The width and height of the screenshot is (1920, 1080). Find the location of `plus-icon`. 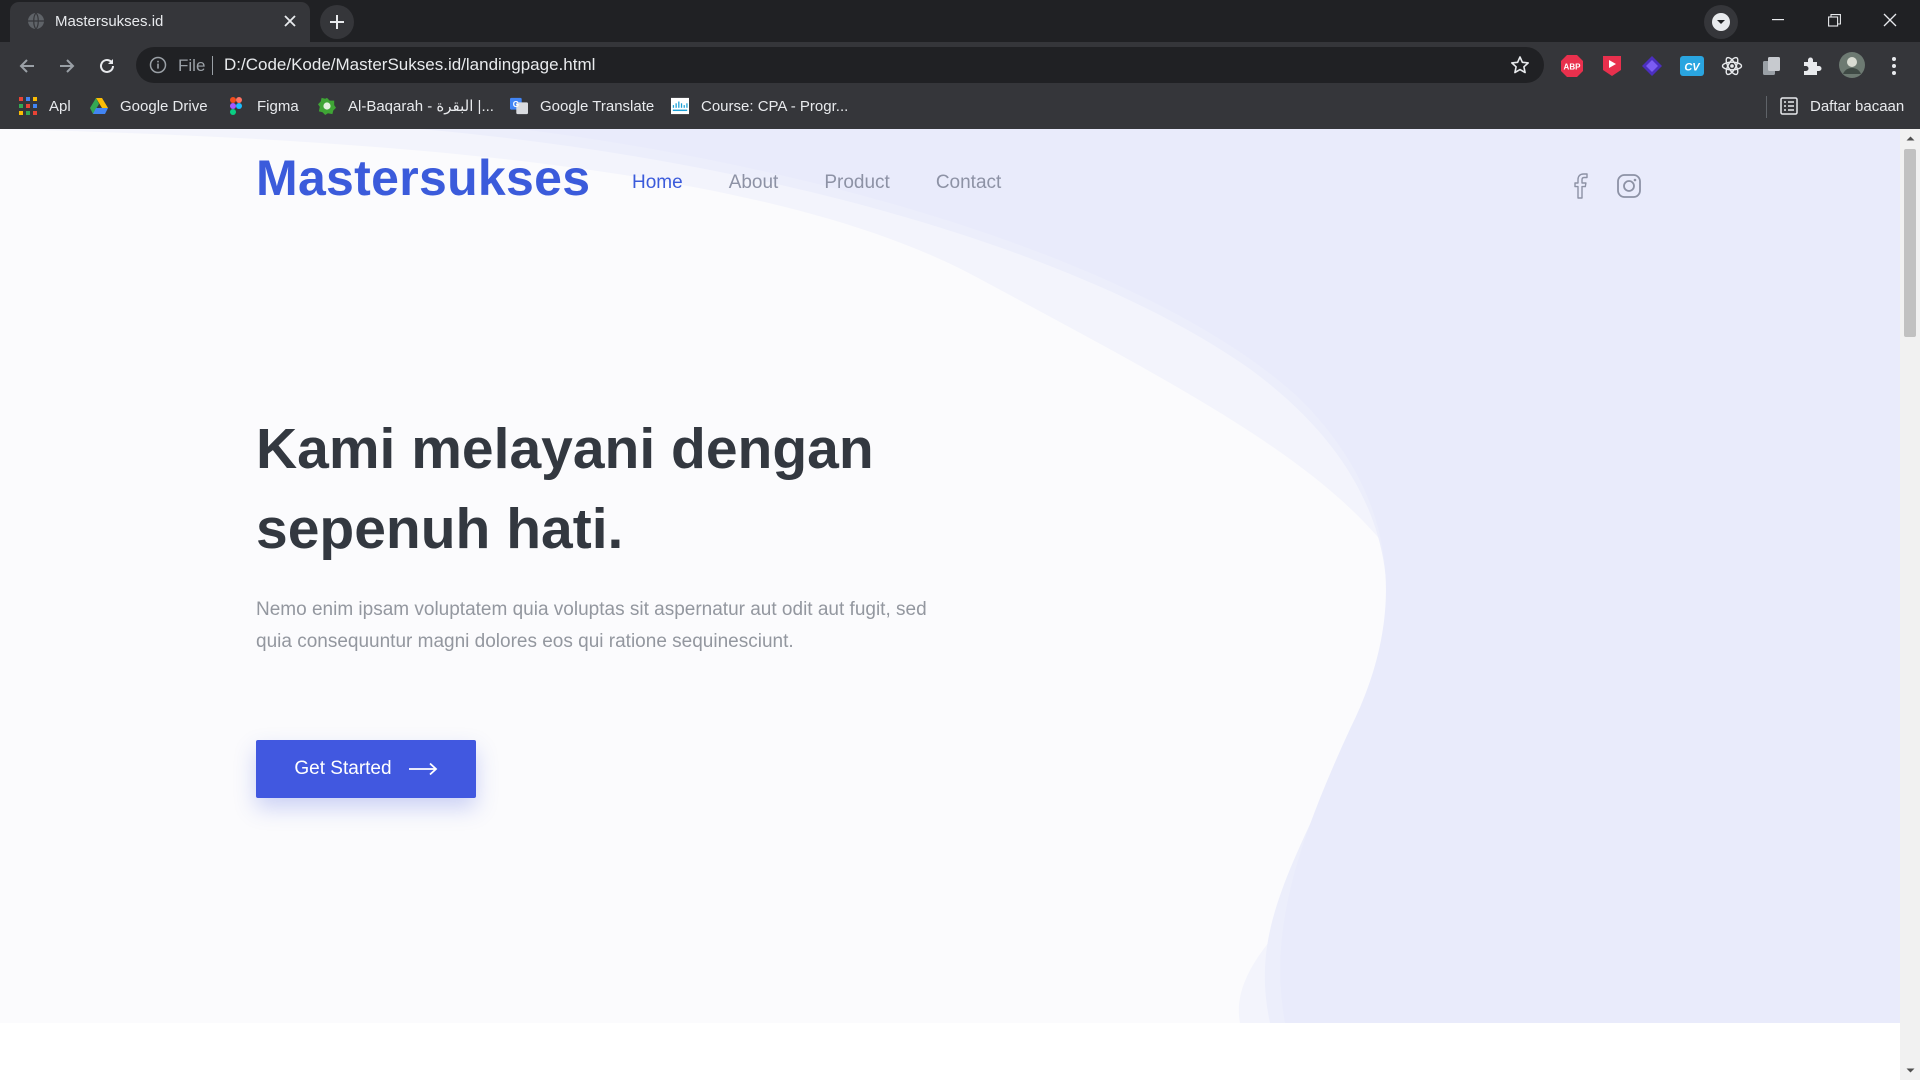

plus-icon is located at coordinates (337, 22).